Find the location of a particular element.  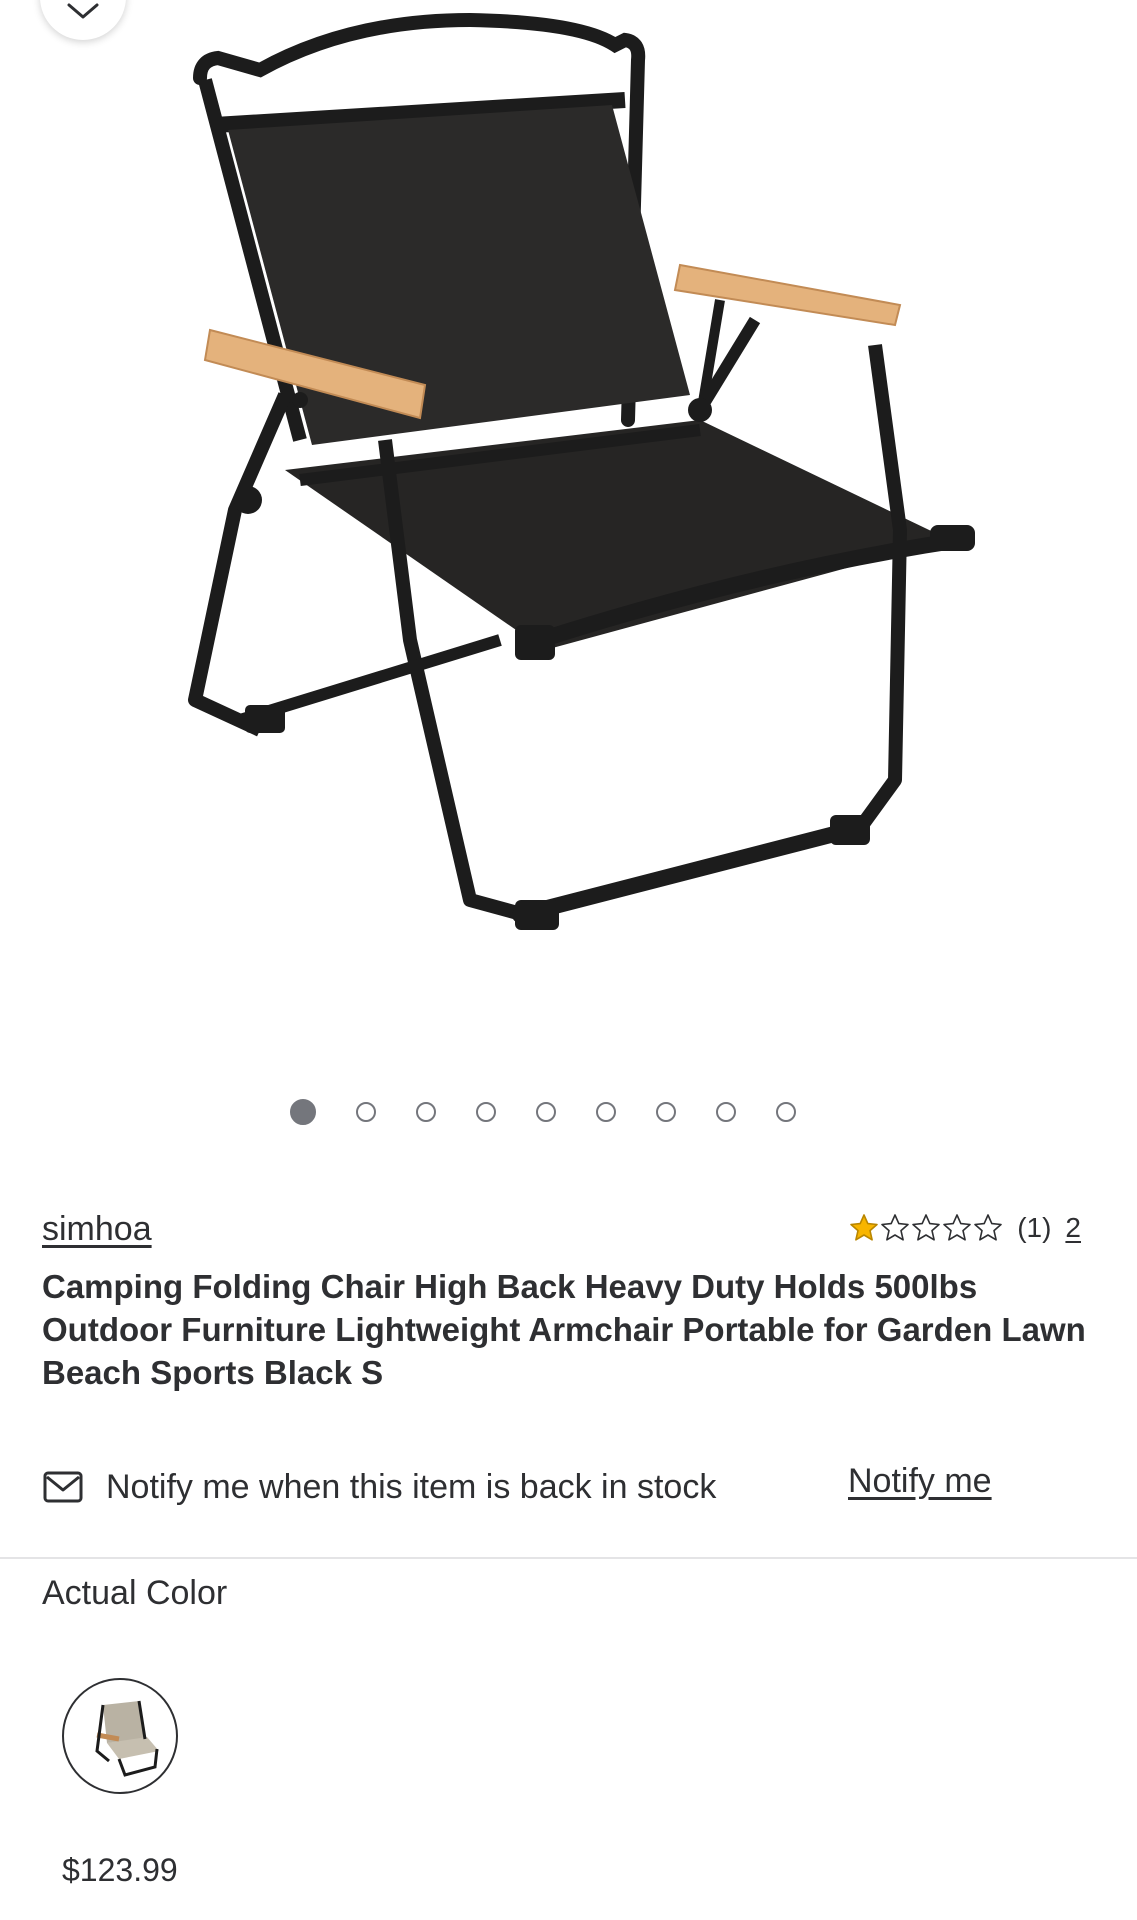

divider is located at coordinates (568, 1558).